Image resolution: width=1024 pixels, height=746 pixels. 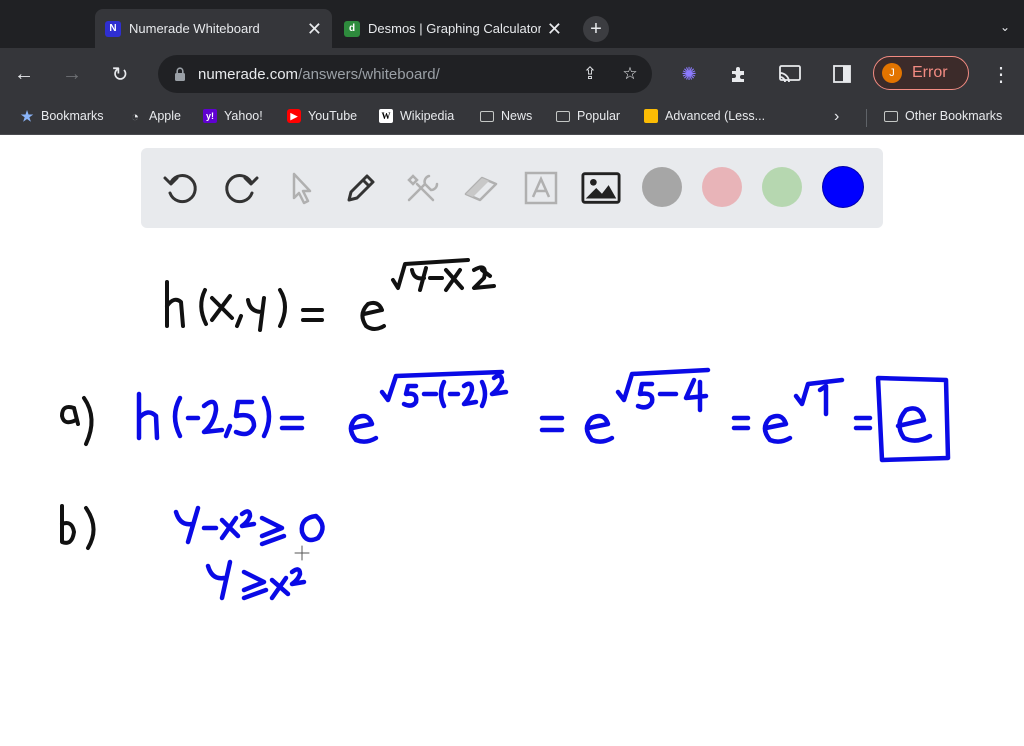 What do you see at coordinates (210, 116) in the screenshot?
I see `yahoo-icon: y!` at bounding box center [210, 116].